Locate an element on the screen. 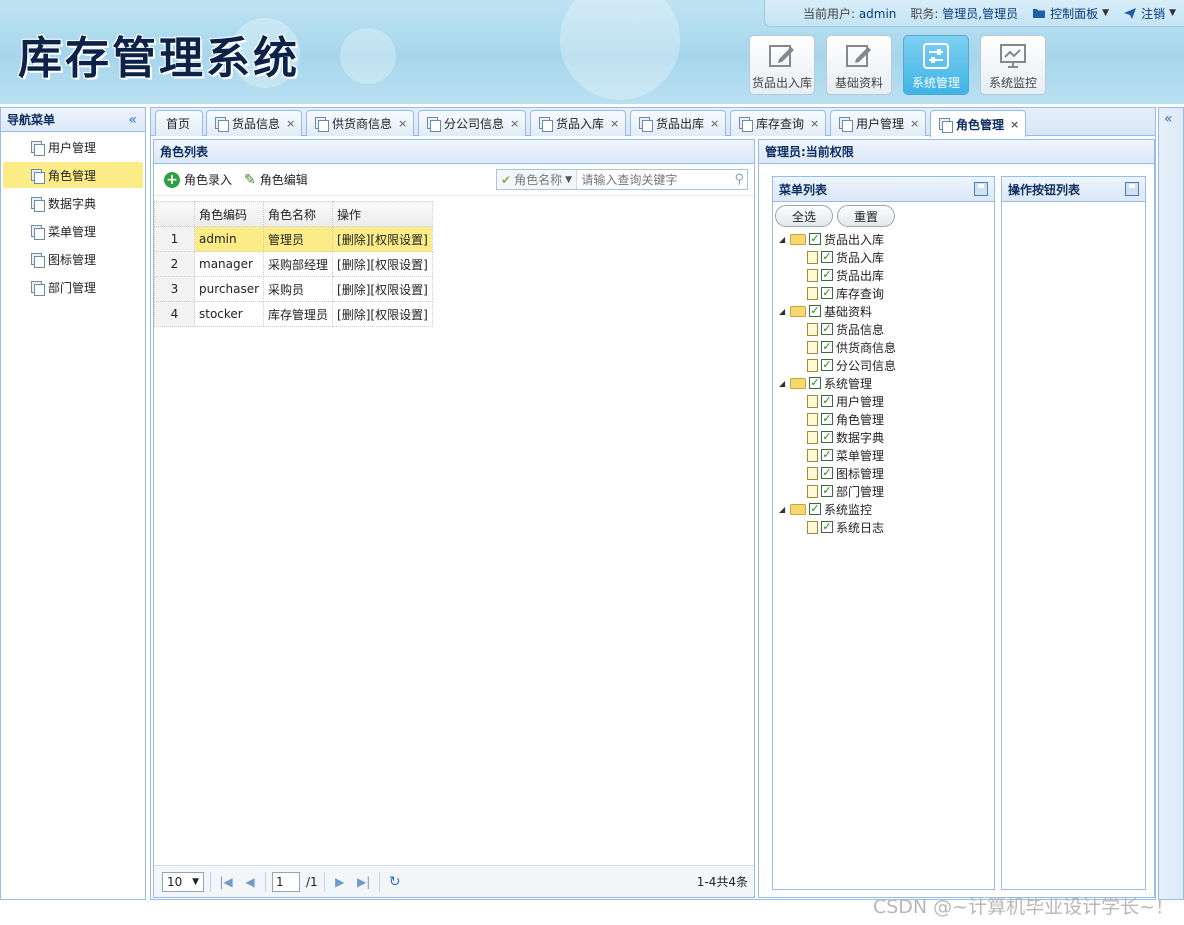 The height and width of the screenshot is (925, 1184). module-button-stock-io: 货品出入库 is located at coordinates (782, 65).